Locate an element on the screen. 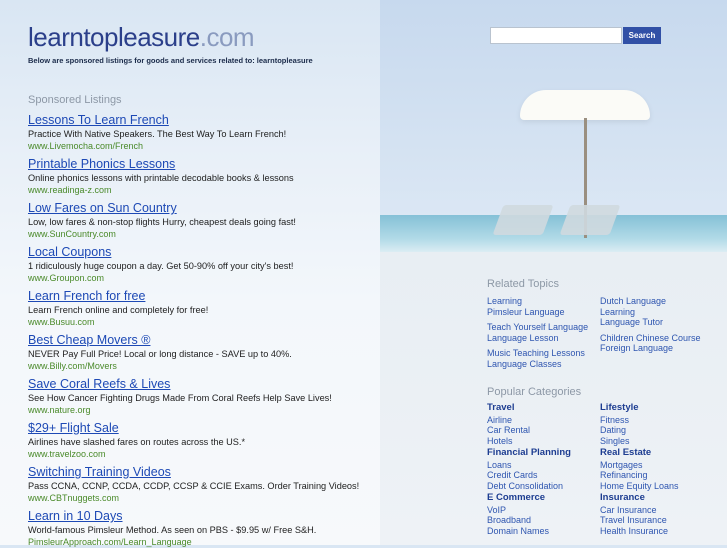  listing-url-link: www.CBTnuggets.com is located at coordinates (193, 498).